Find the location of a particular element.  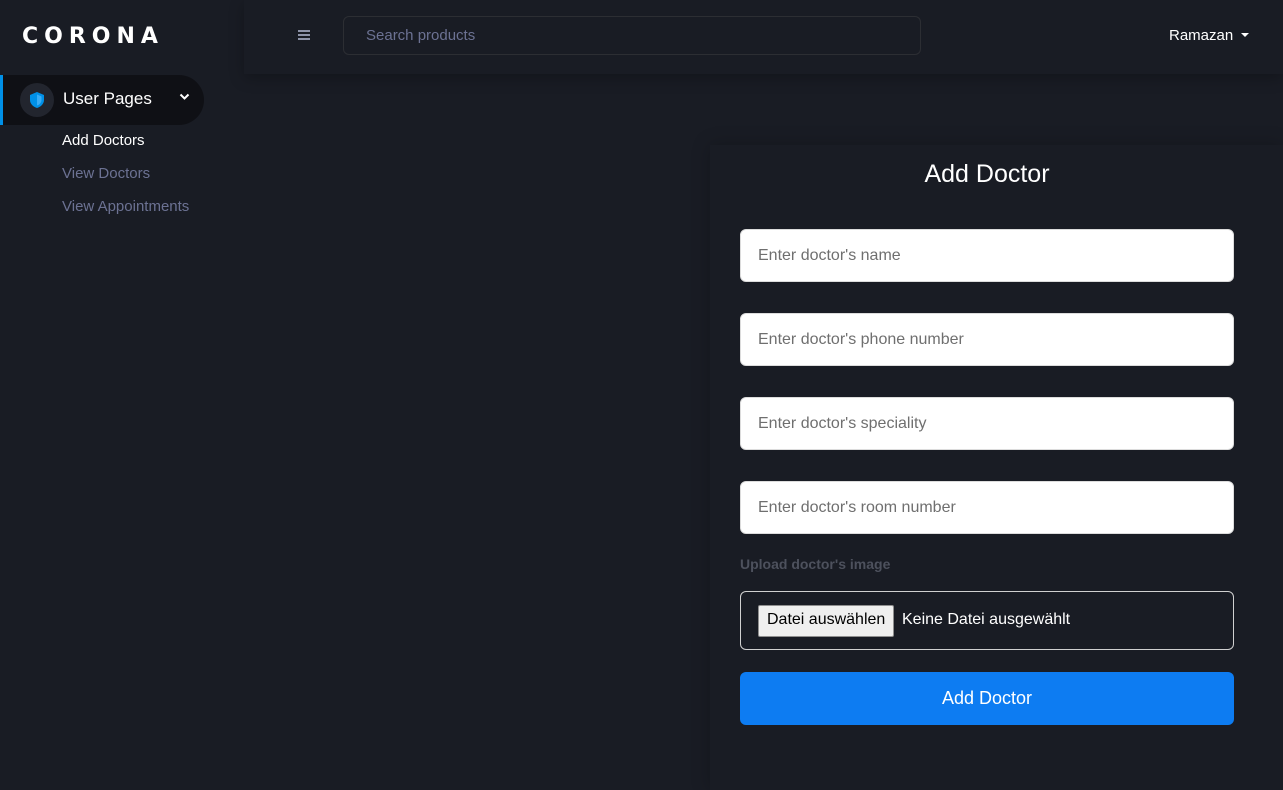

search-input is located at coordinates (632, 35).